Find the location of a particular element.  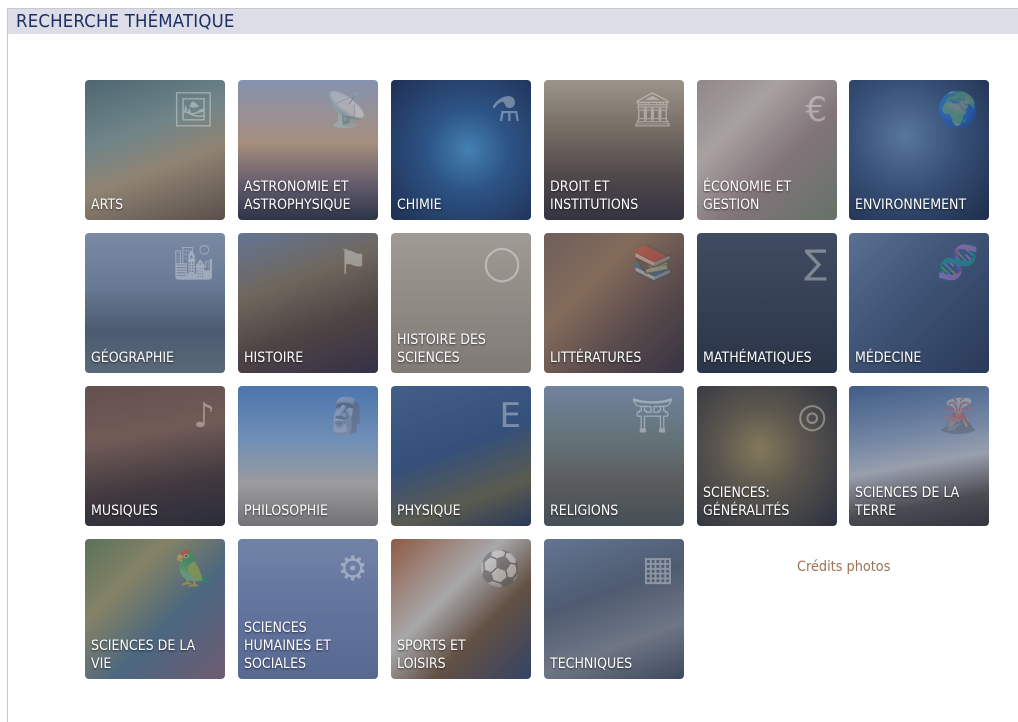

books-icon: 📚 is located at coordinates (652, 263).